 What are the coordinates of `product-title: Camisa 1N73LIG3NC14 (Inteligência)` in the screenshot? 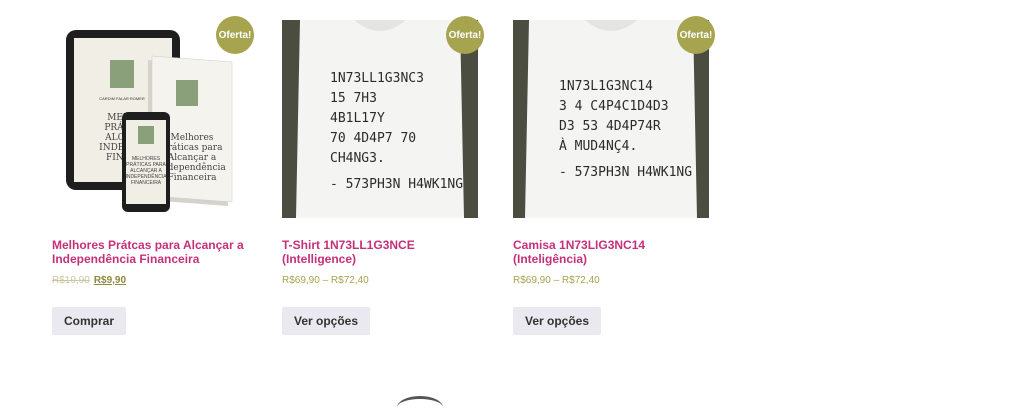 It's located at (613, 252).